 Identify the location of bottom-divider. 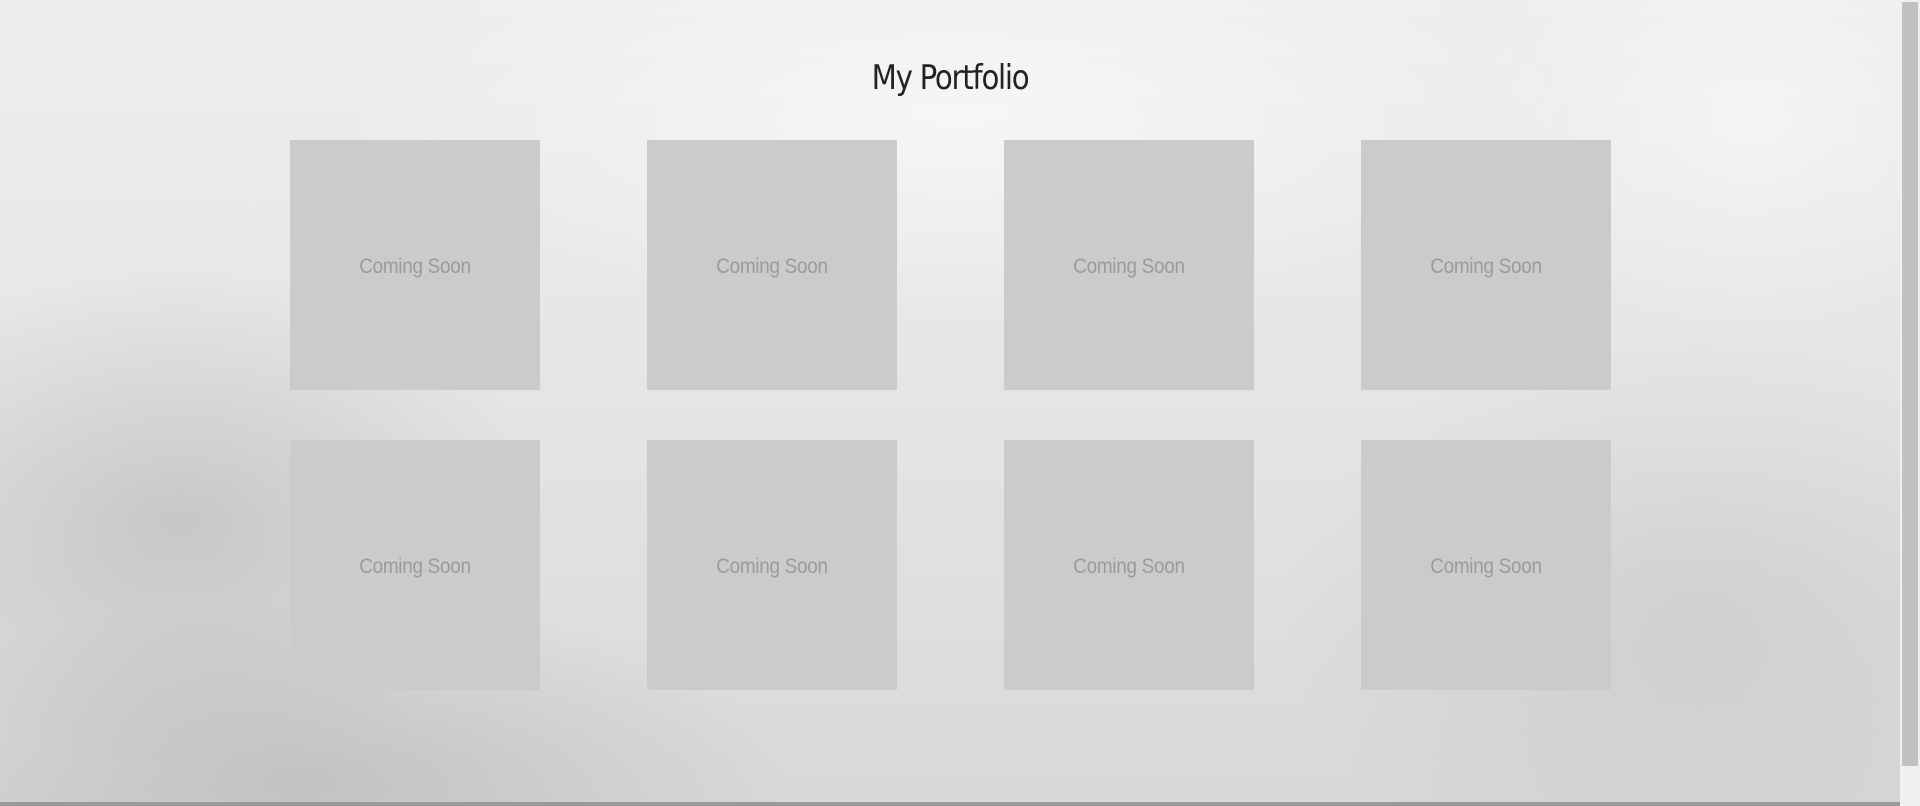
(950, 804).